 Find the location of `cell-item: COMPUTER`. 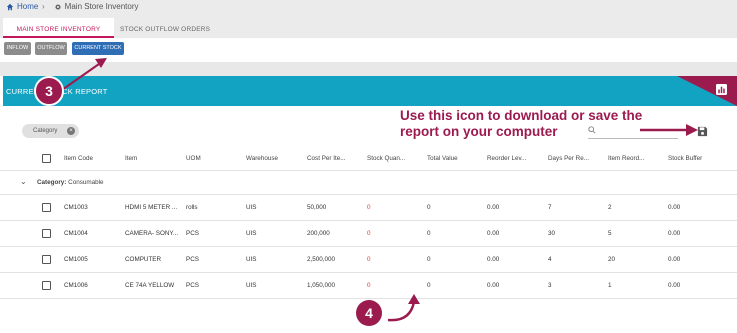

cell-item: COMPUTER is located at coordinates (143, 259).